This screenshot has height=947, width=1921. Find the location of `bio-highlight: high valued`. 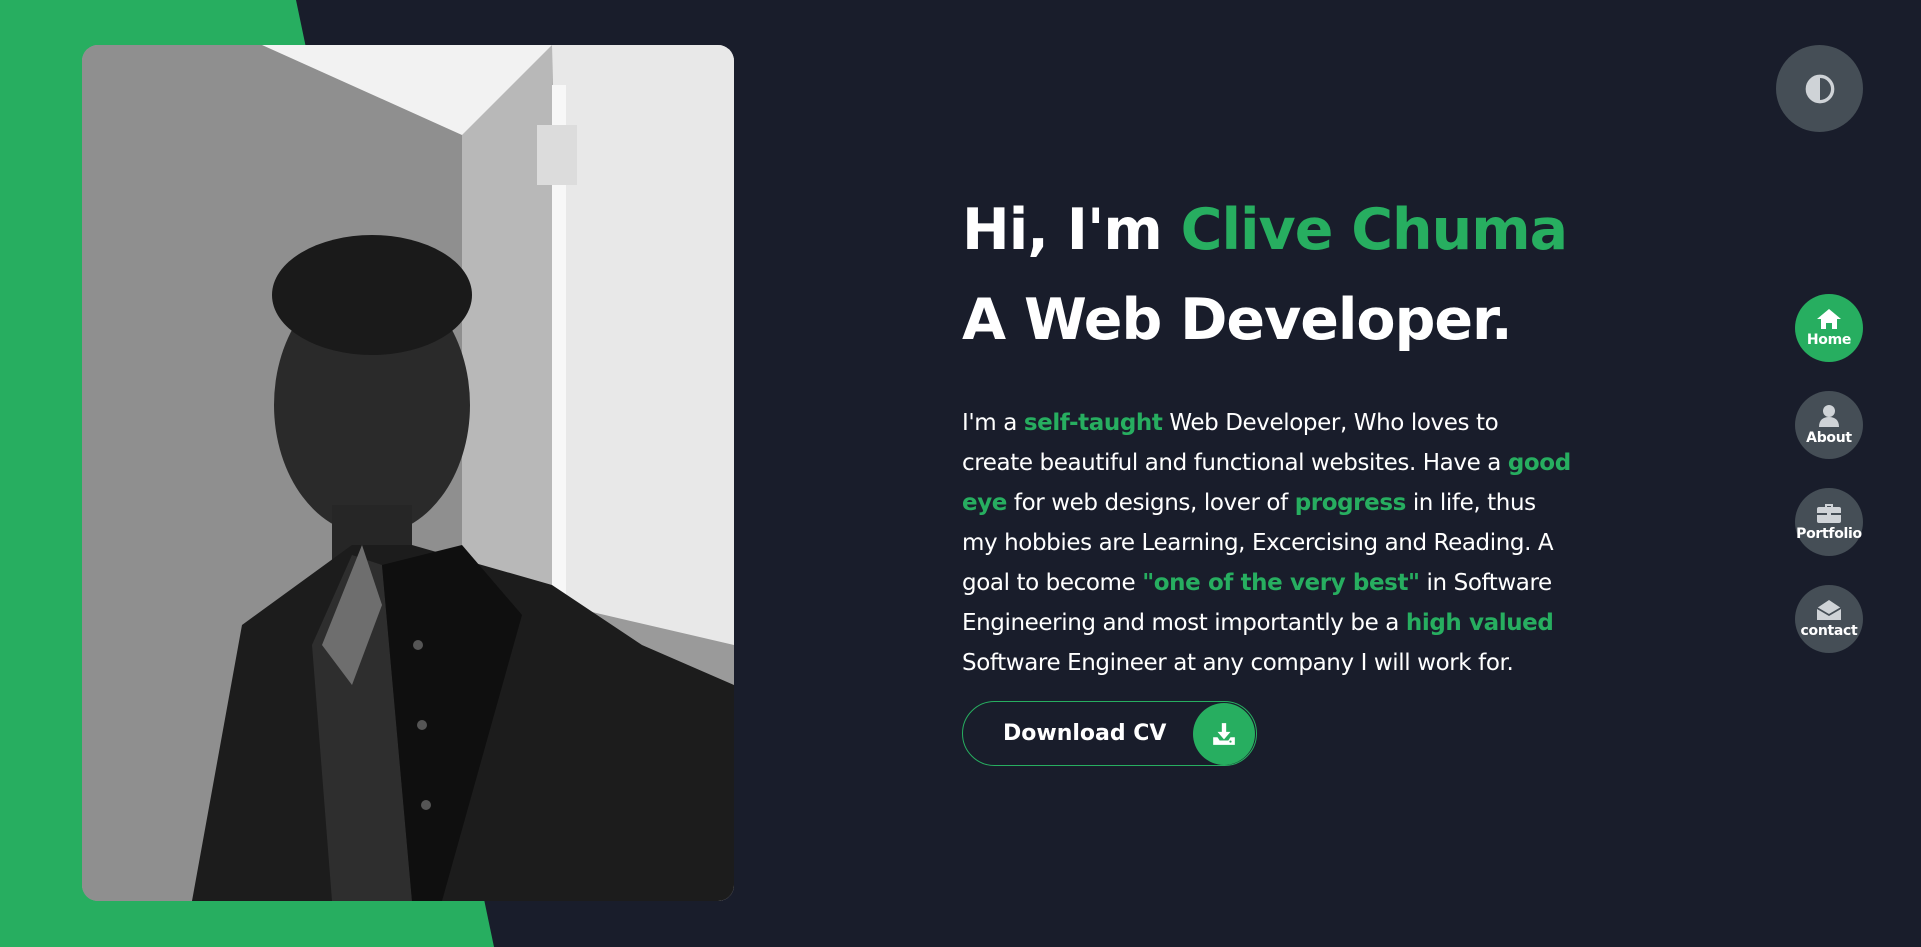

bio-highlight: high valued is located at coordinates (1479, 623).